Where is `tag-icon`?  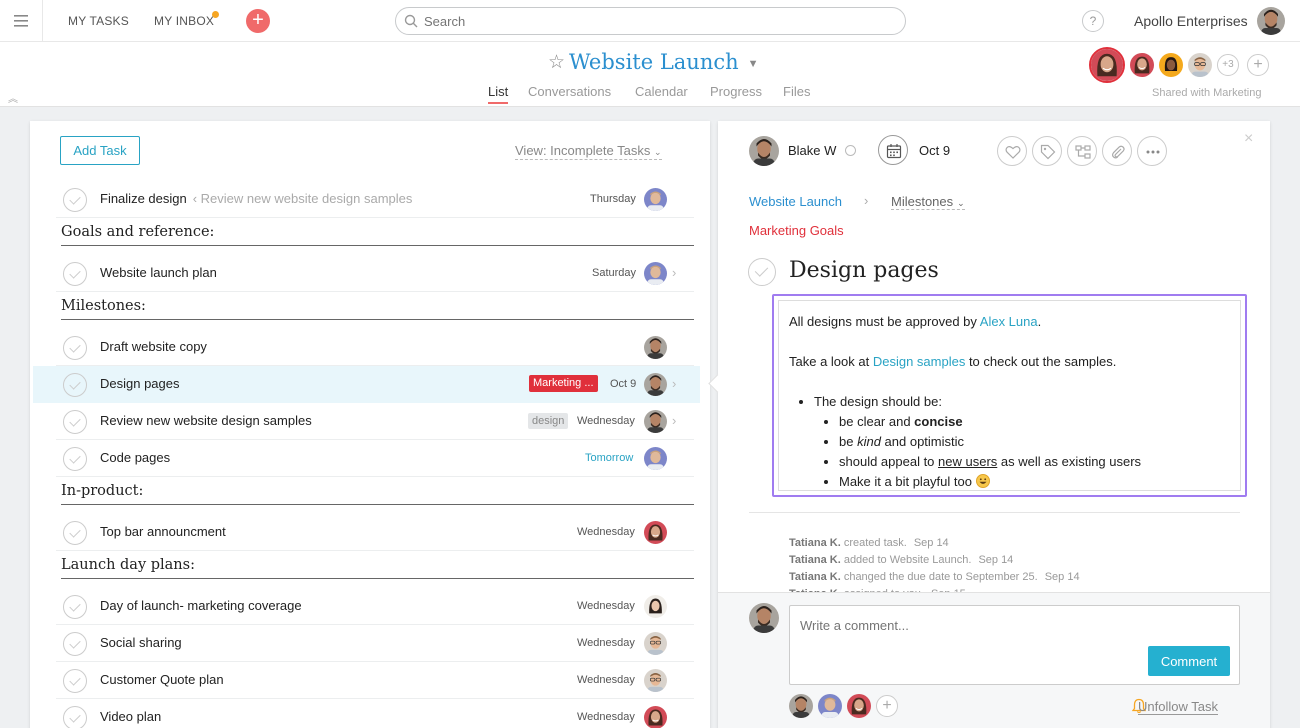
tag-icon is located at coordinates (1048, 152).